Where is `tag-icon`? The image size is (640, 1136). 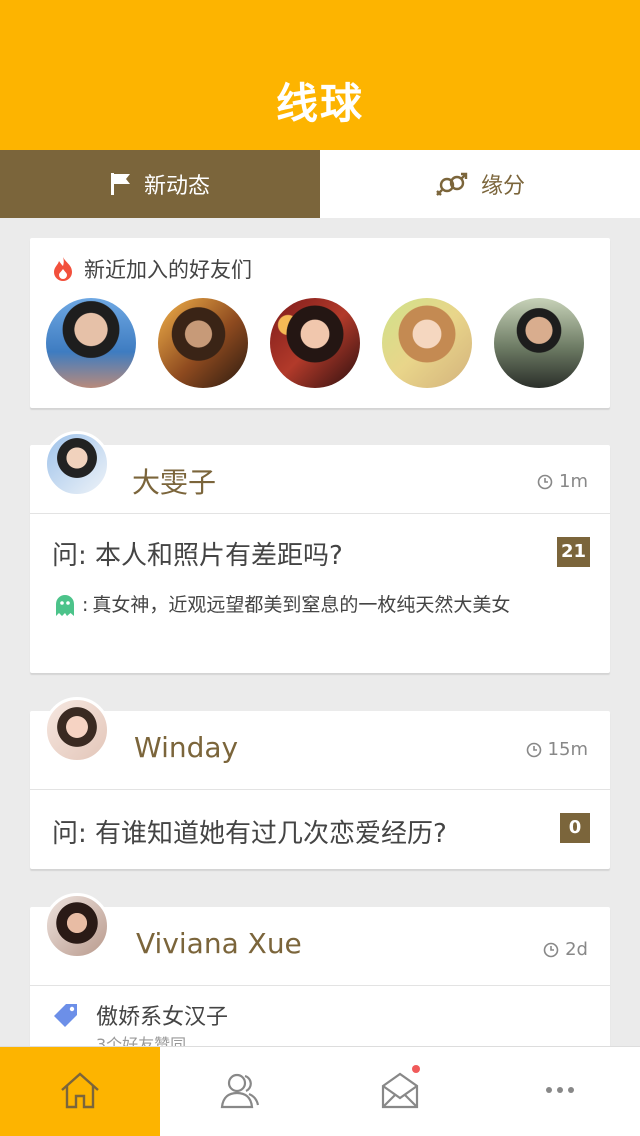
tag-icon is located at coordinates (66, 1015).